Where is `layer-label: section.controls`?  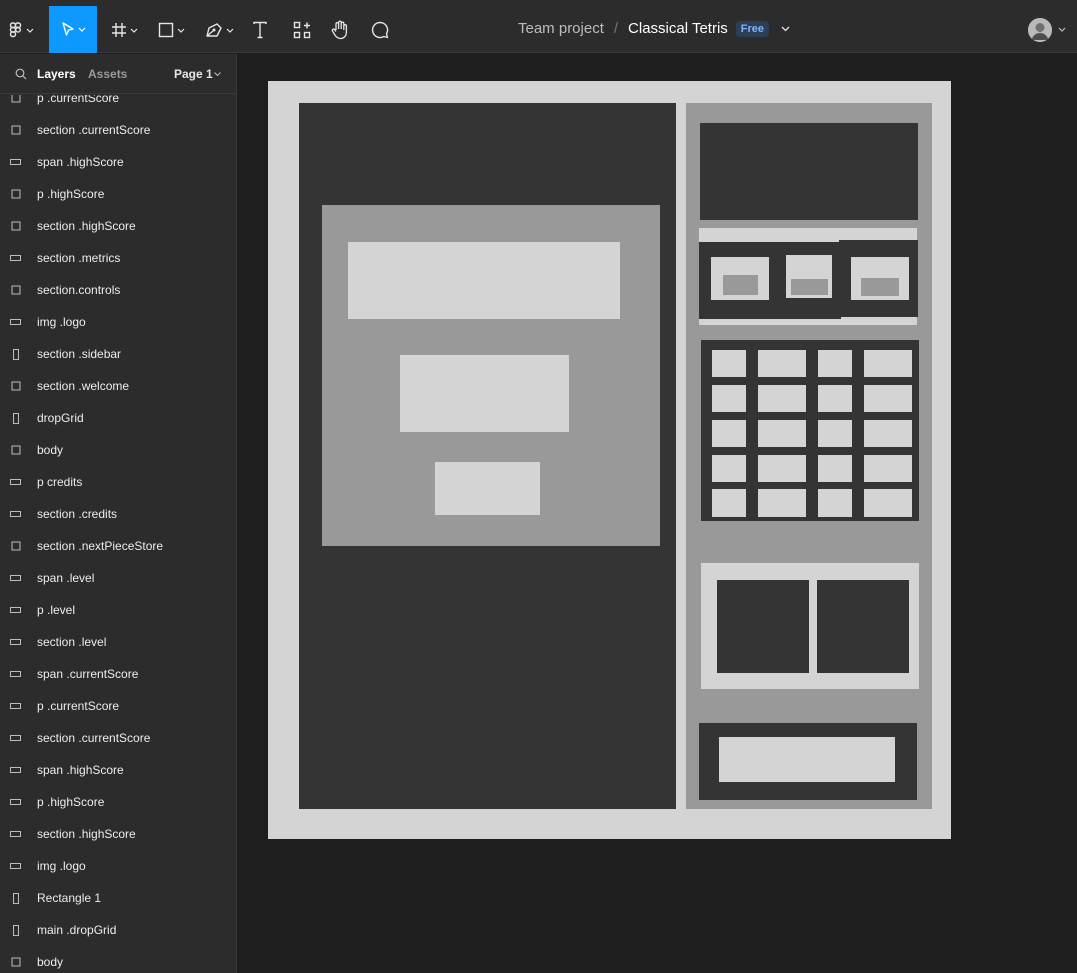
layer-label: section.controls is located at coordinates (79, 290).